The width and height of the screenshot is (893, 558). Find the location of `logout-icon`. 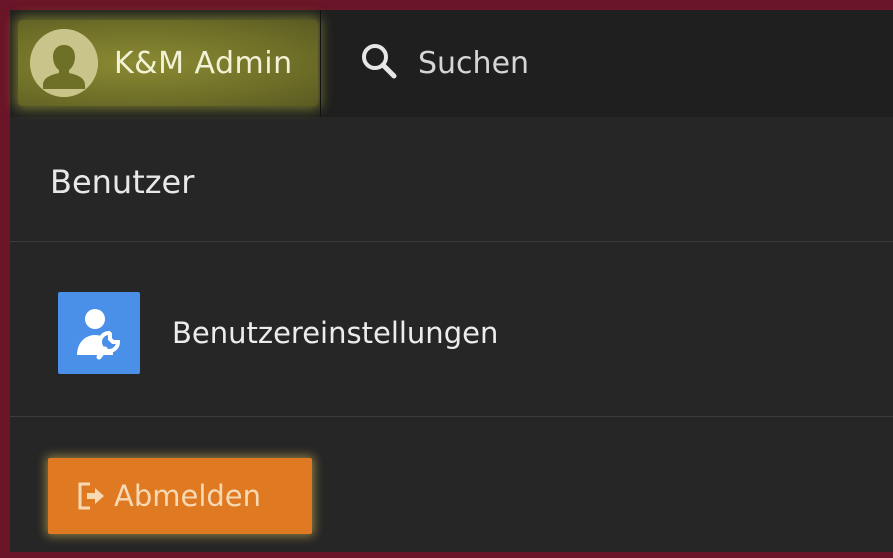

logout-icon is located at coordinates (91, 496).